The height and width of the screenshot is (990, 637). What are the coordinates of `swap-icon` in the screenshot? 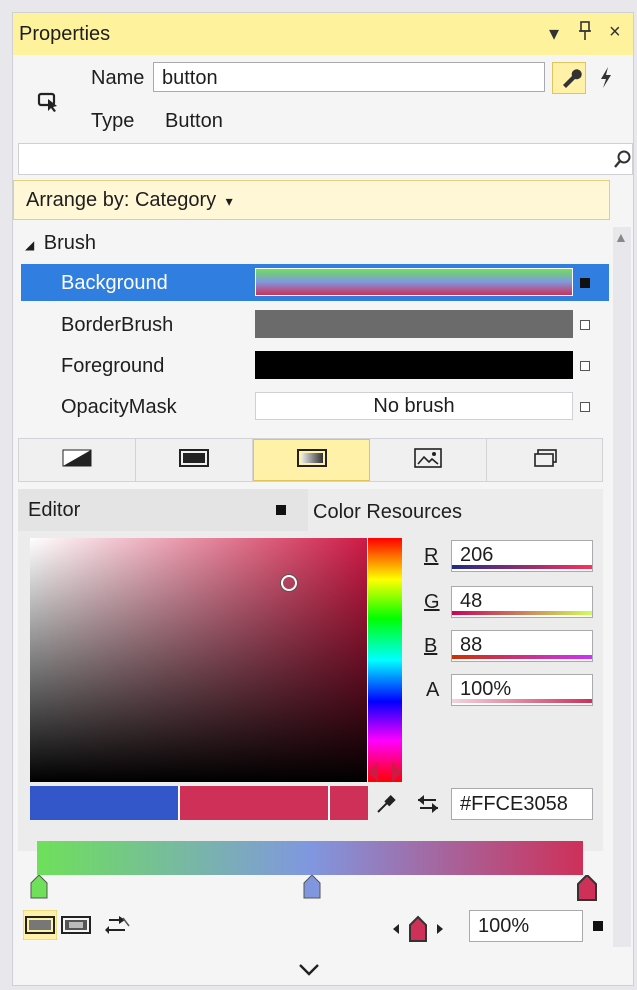 It's located at (428, 806).